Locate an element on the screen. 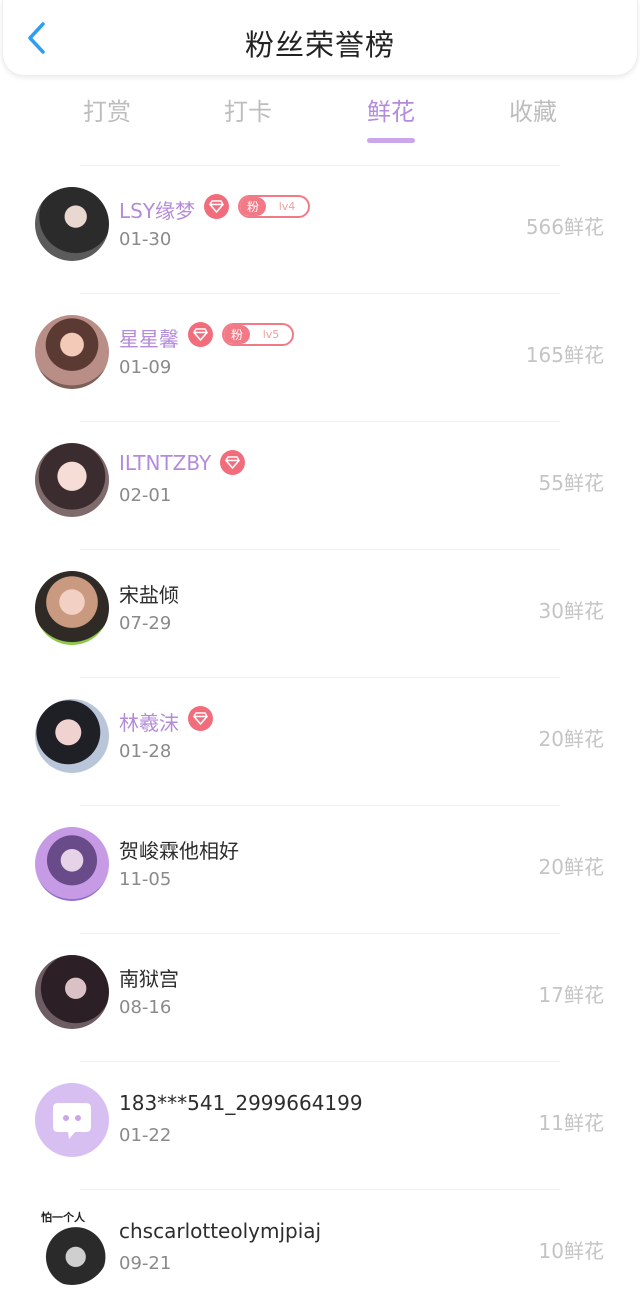 The image size is (640, 1289). flower-count: 566鲜花 is located at coordinates (564, 227).